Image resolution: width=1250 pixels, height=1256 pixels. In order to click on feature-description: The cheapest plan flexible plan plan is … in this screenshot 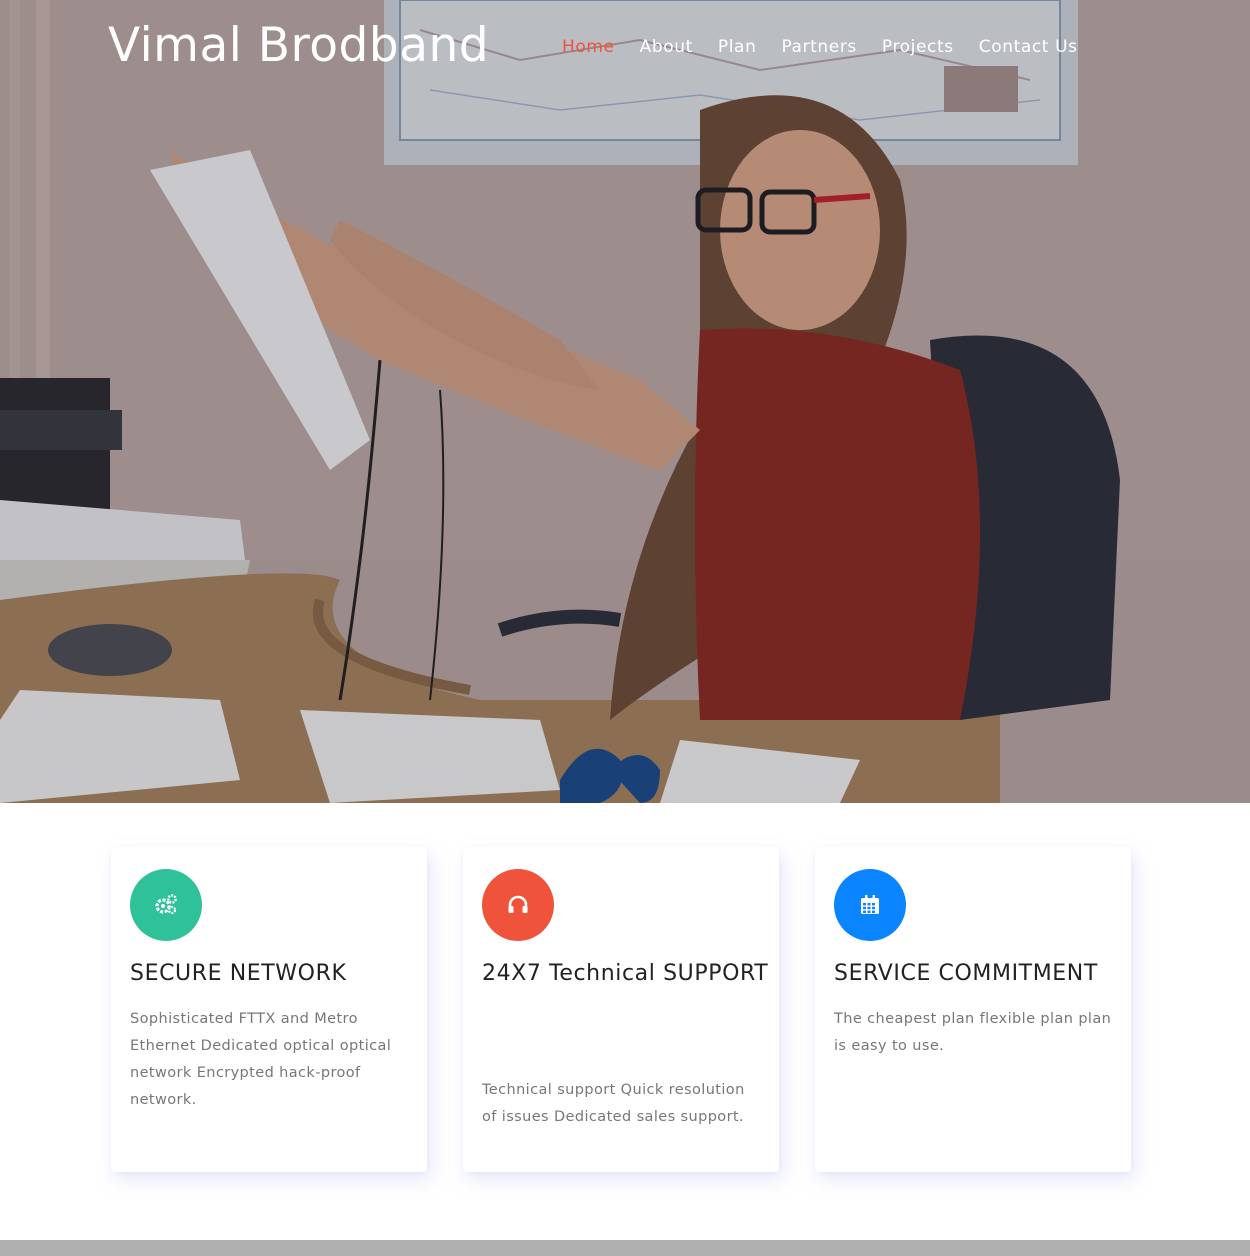, I will do `click(973, 1032)`.